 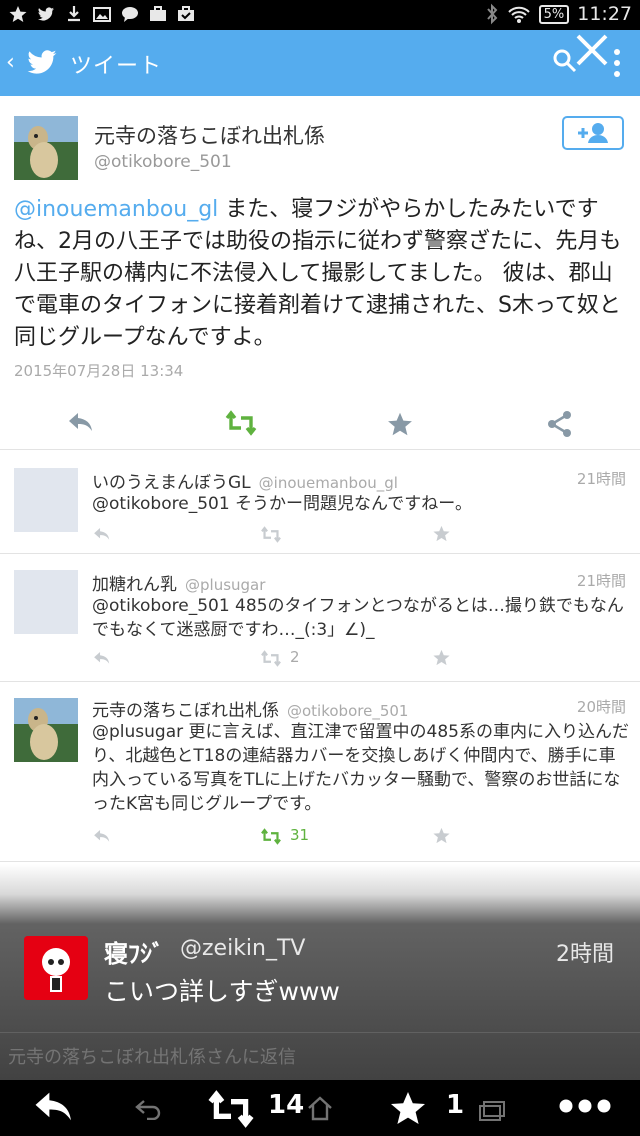 What do you see at coordinates (601, 707) in the screenshot?
I see `reply-time: 20時間` at bounding box center [601, 707].